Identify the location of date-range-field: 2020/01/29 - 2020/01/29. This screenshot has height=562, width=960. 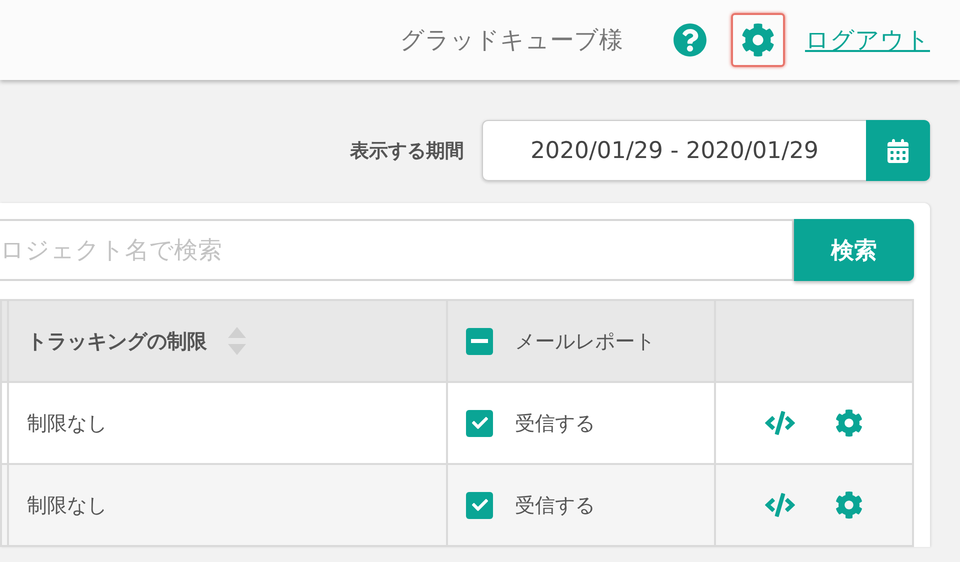
(674, 150).